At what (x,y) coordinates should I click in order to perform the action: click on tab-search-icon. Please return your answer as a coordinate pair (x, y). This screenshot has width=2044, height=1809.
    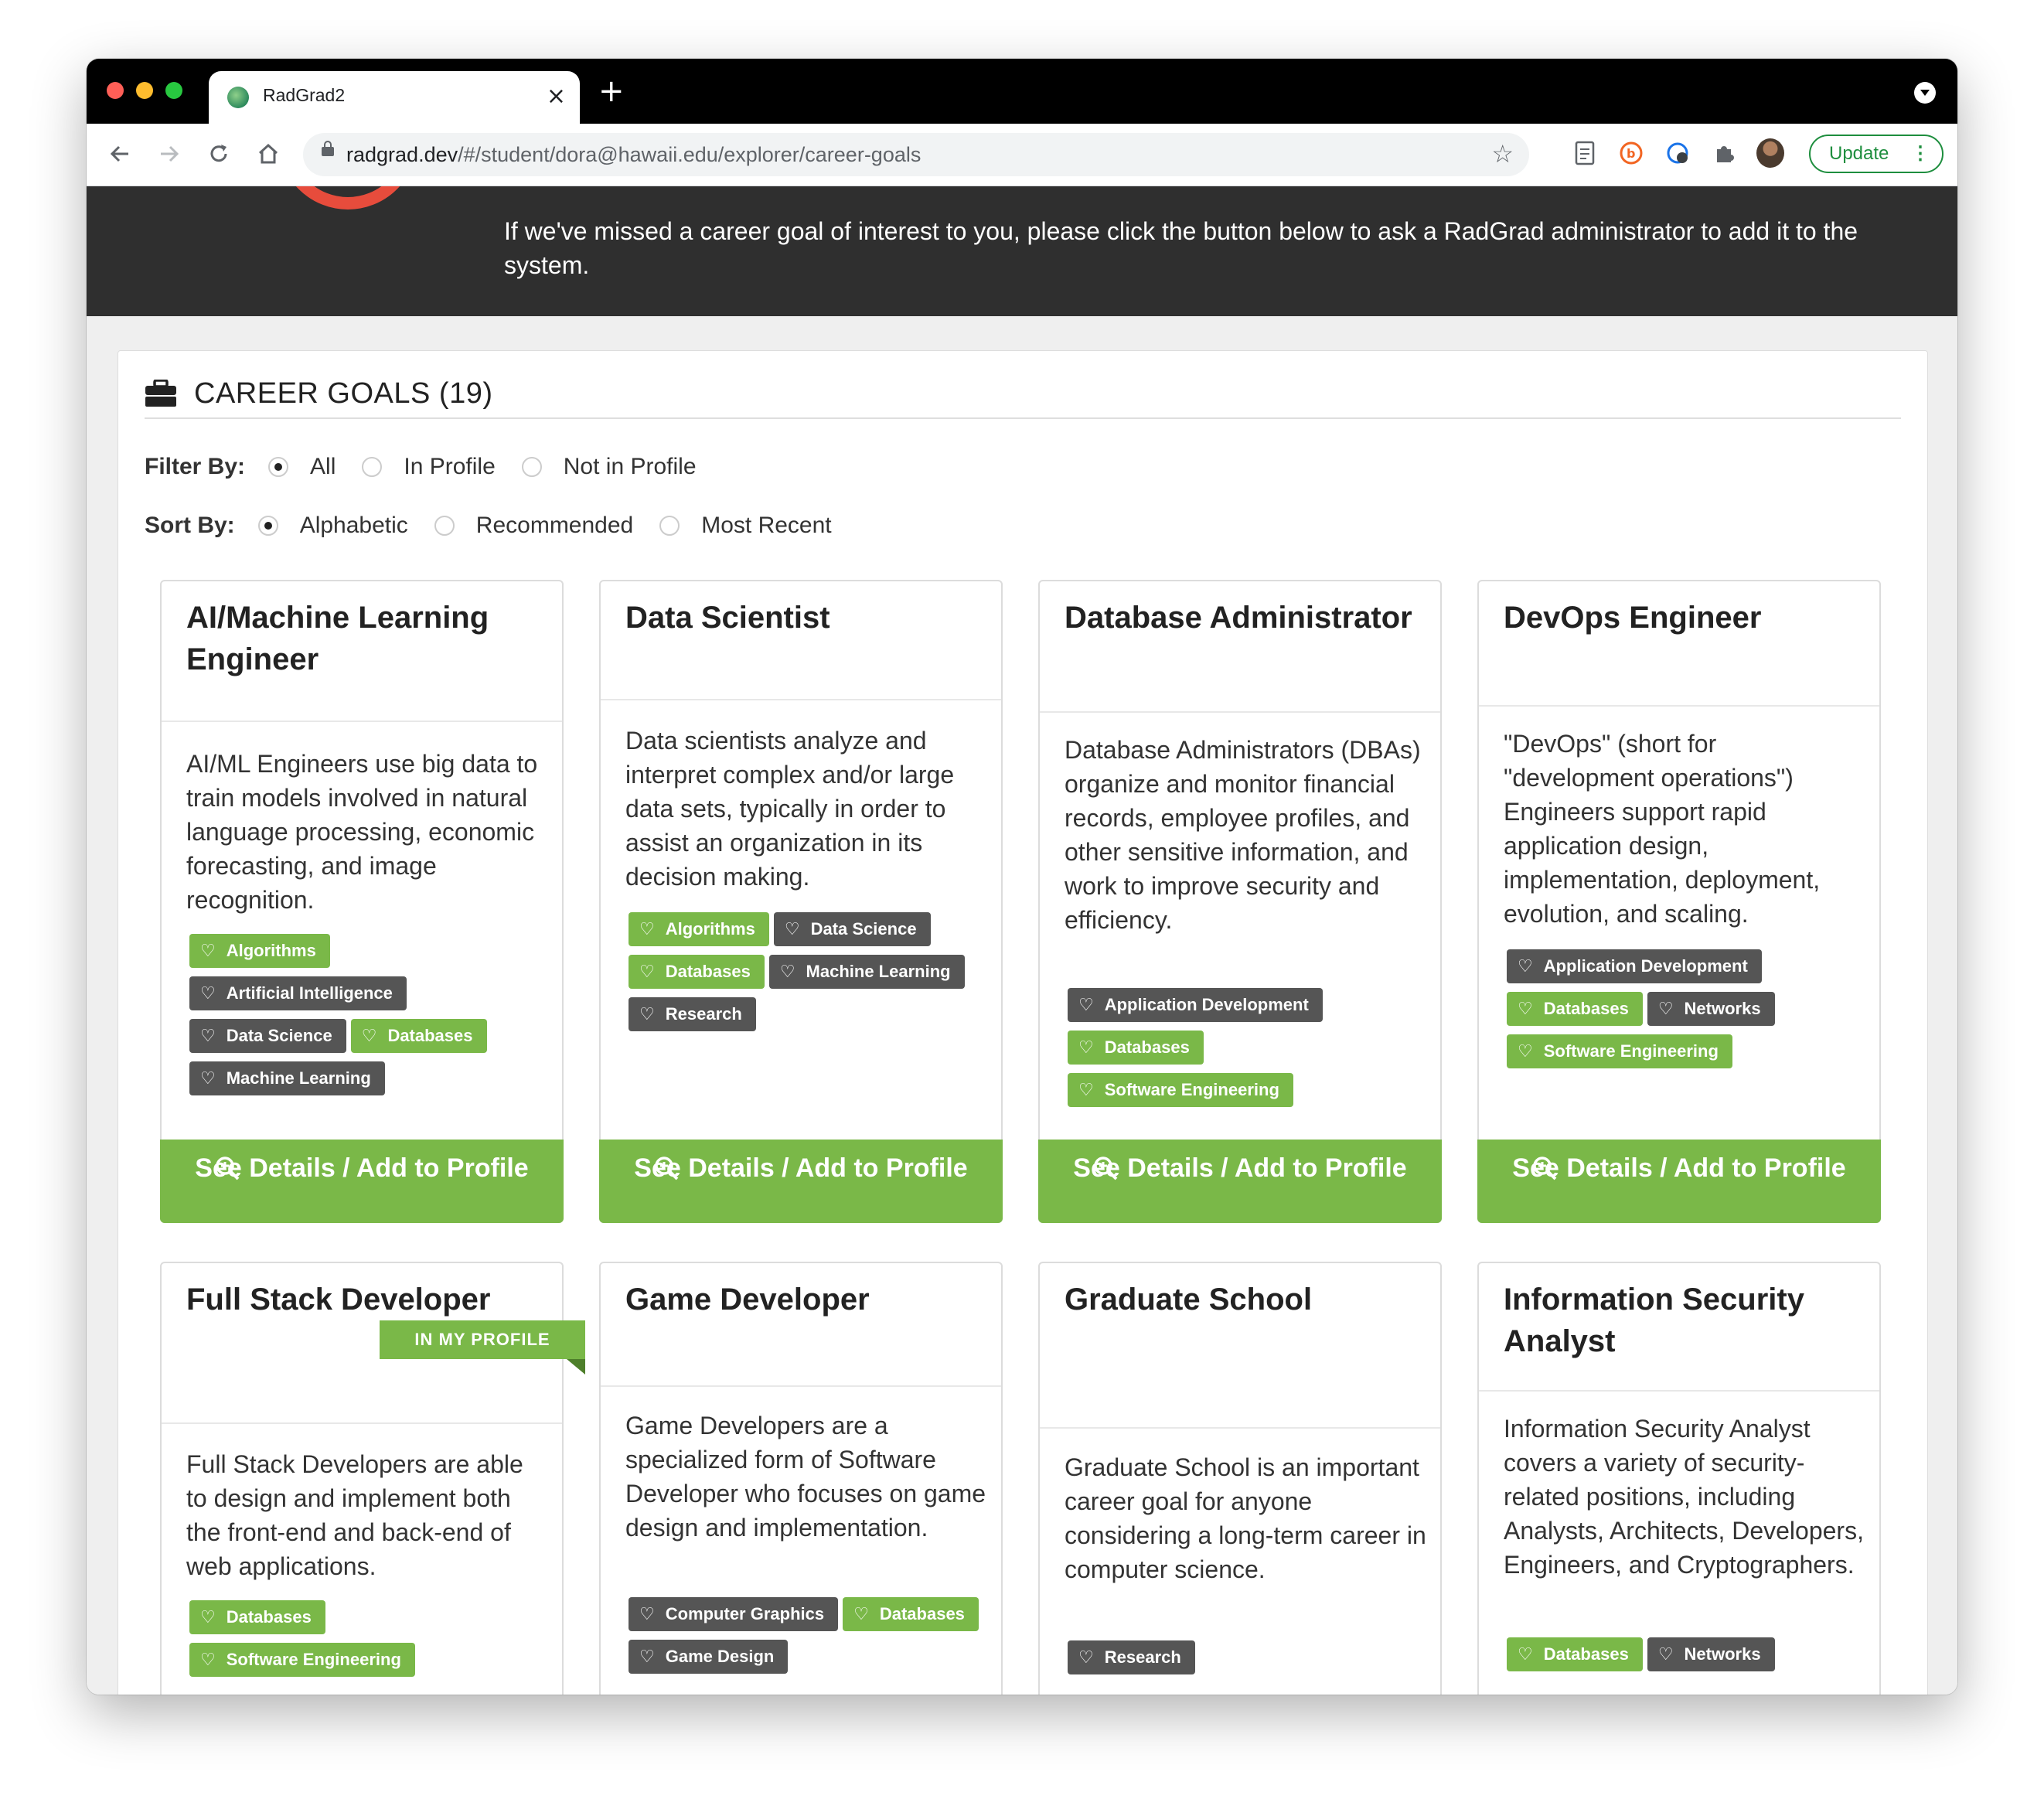
    Looking at the image, I should click on (1925, 93).